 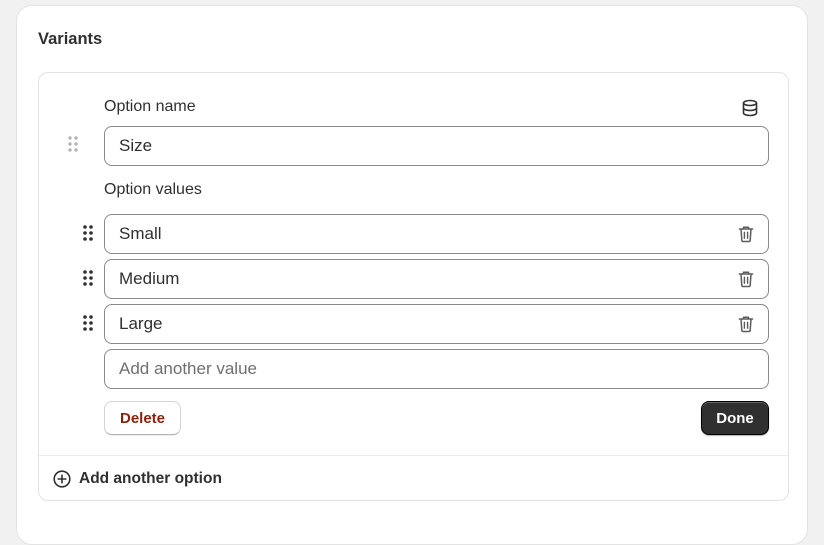 What do you see at coordinates (735, 418) in the screenshot?
I see `done-button: Done` at bounding box center [735, 418].